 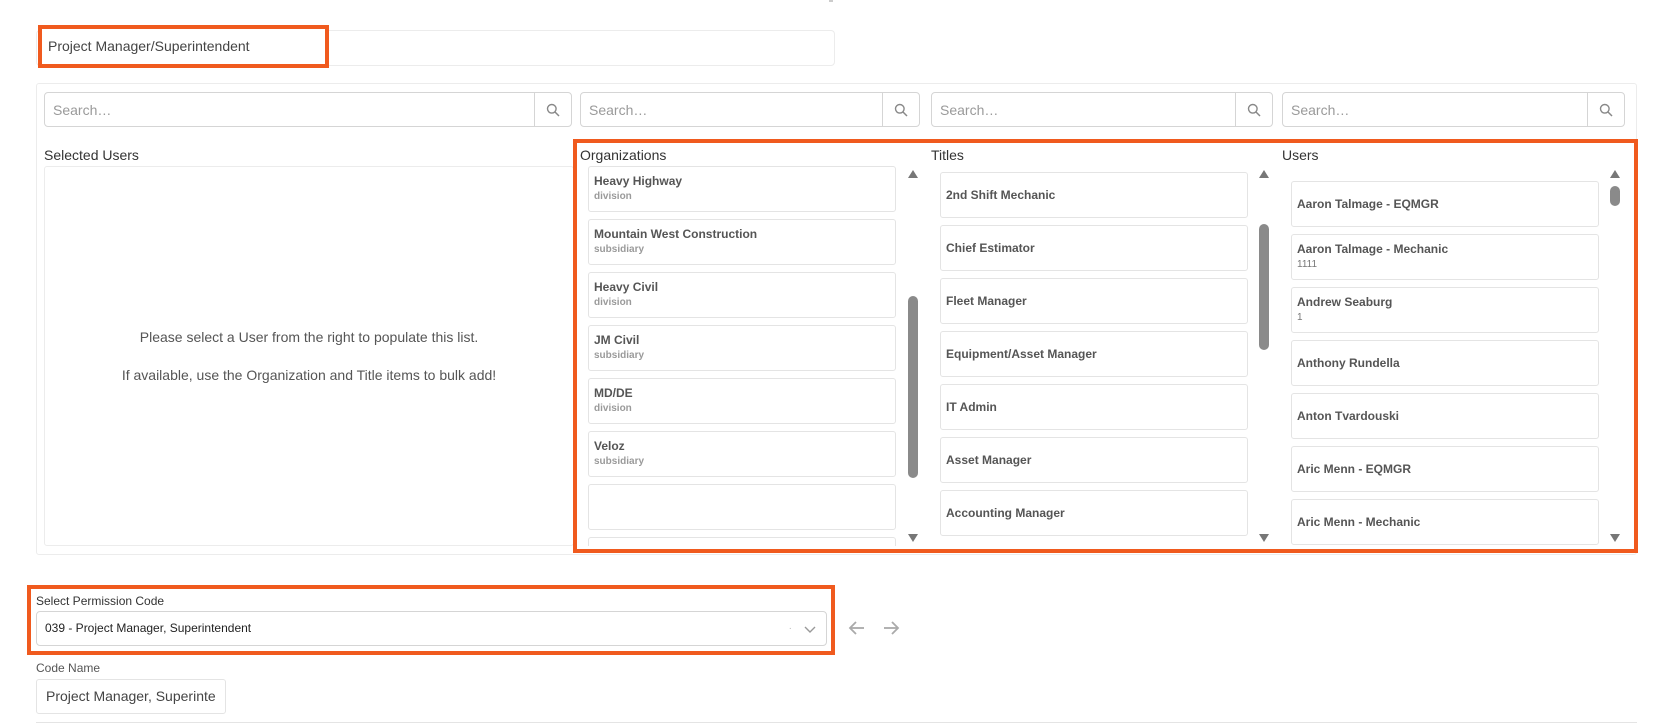 What do you see at coordinates (1445, 204) in the screenshot?
I see `user-item: Aaron Talmage - EQMGR` at bounding box center [1445, 204].